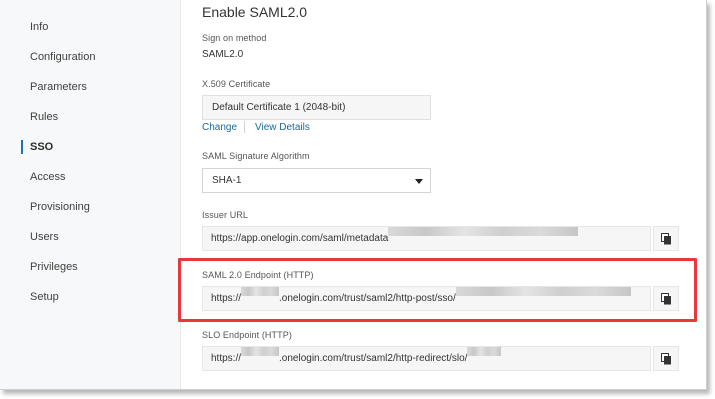 The height and width of the screenshot is (399, 715). I want to click on sidebar-item-users: Users, so click(44, 237).